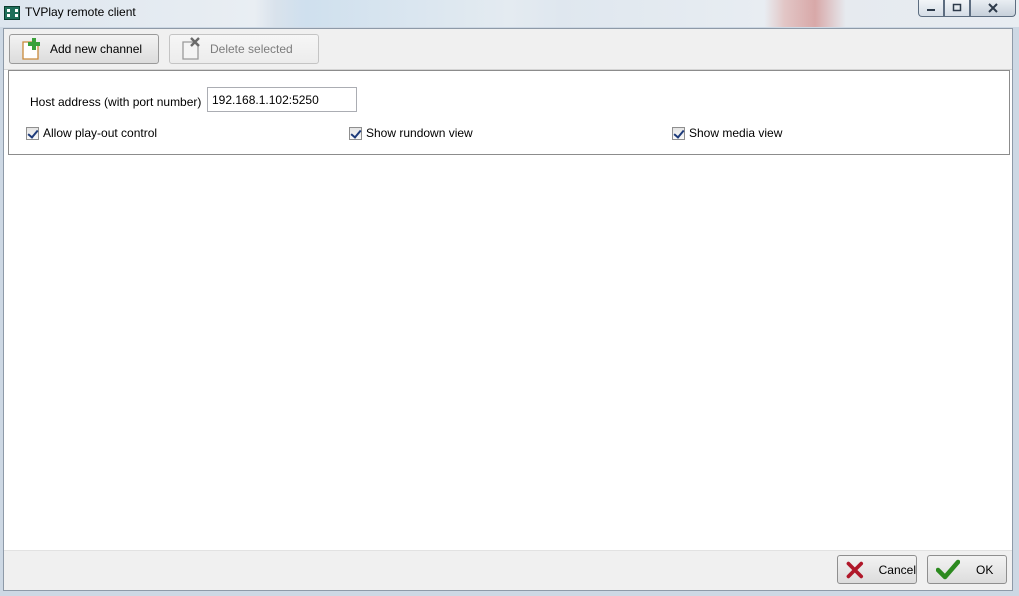 This screenshot has height=596, width=1019. Describe the element at coordinates (12, 13) in the screenshot. I see `app-icon` at that location.